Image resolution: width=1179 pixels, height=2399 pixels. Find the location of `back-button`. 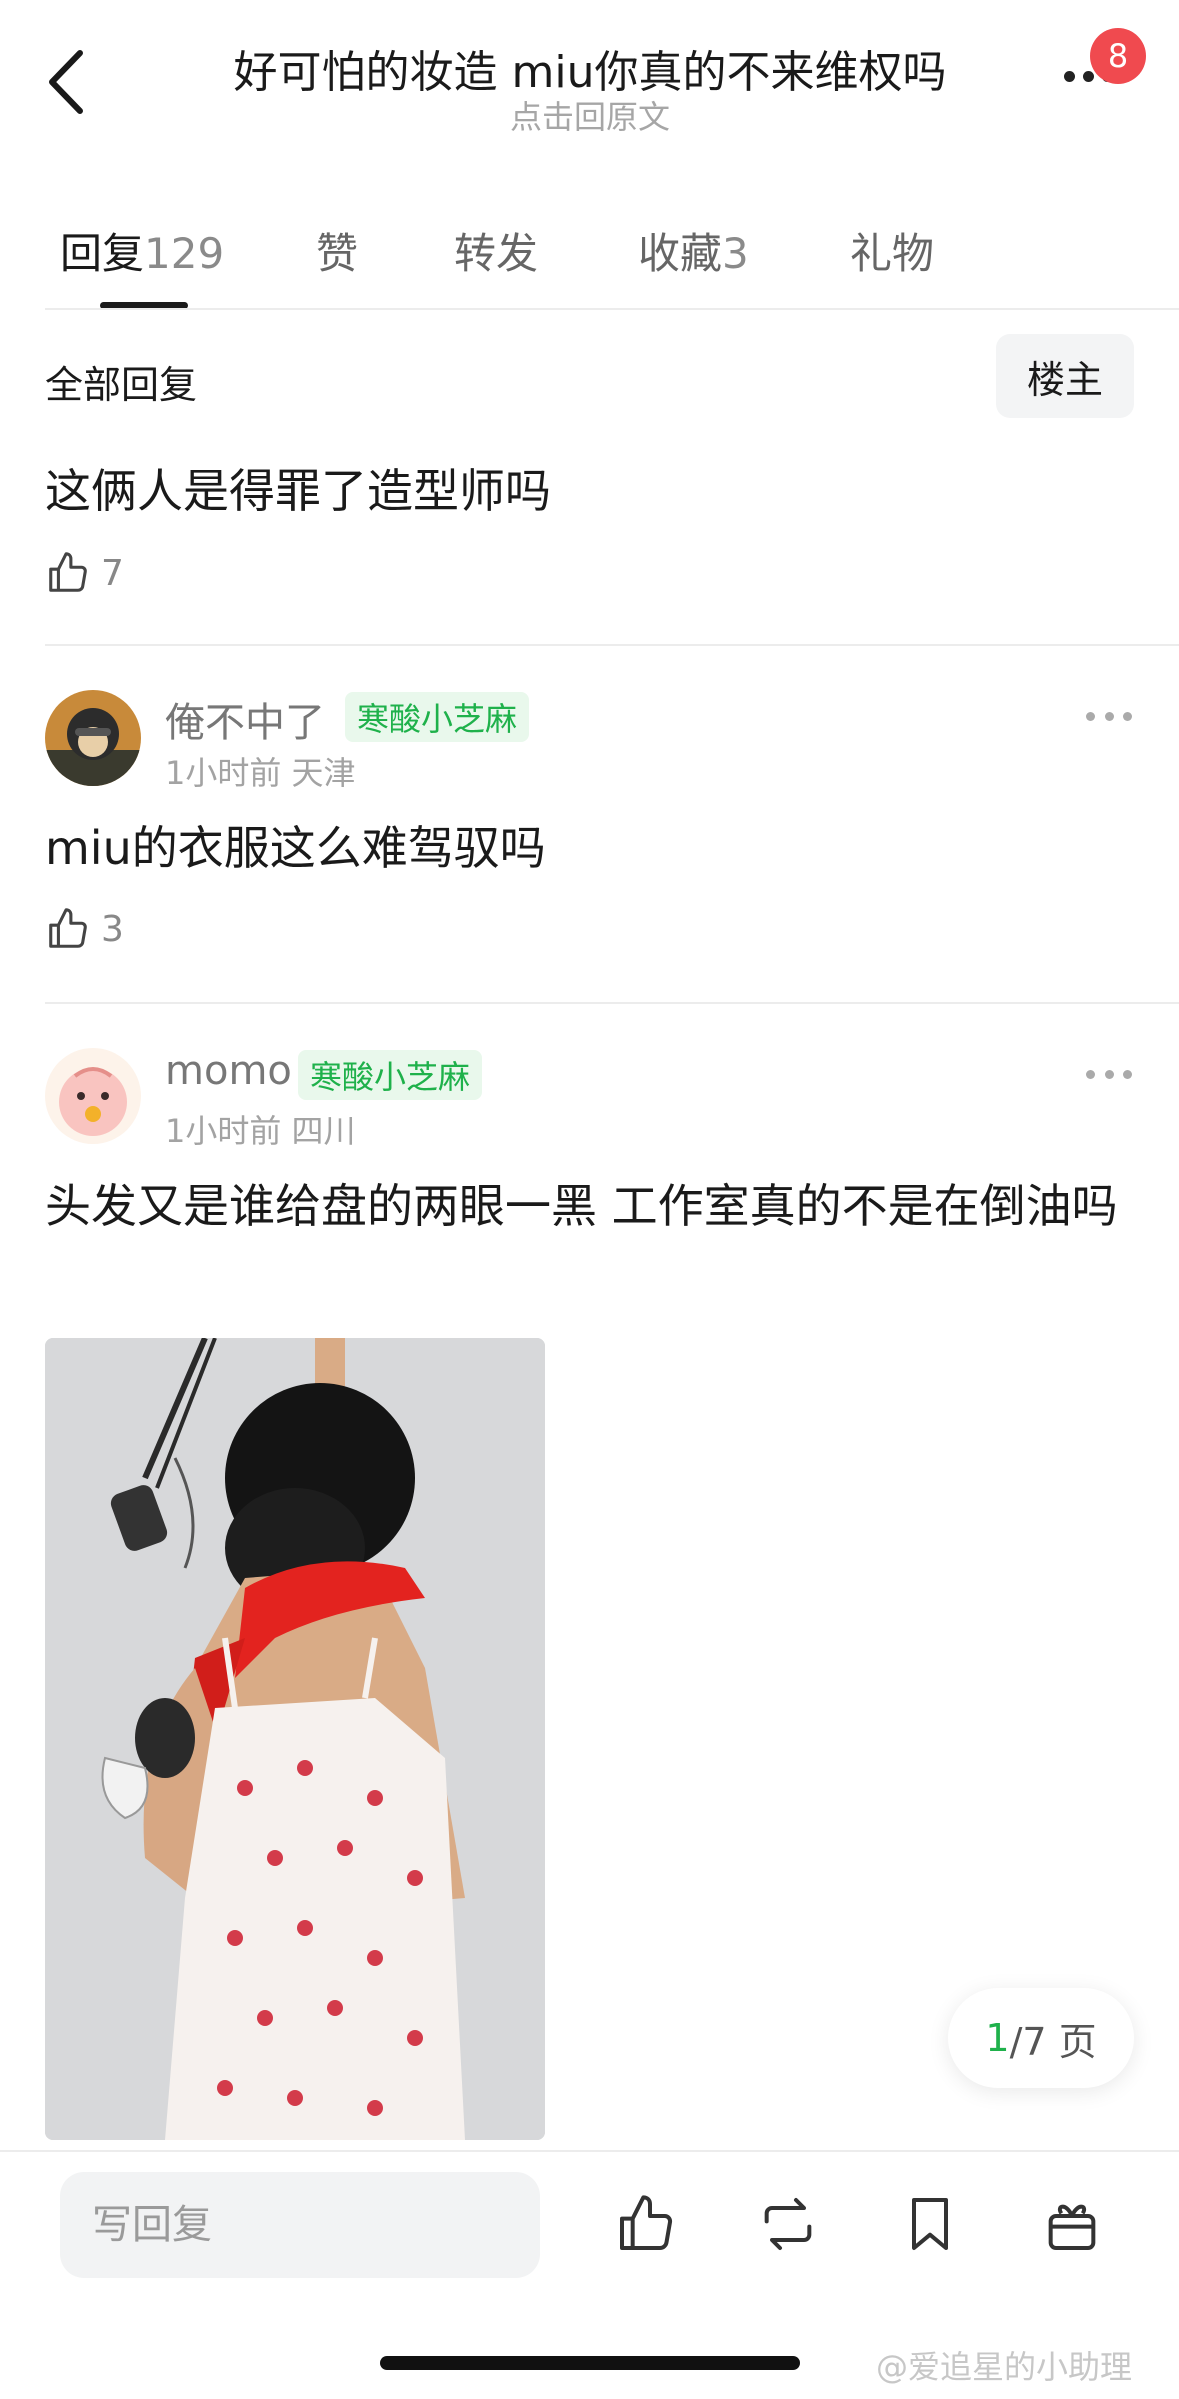

back-button is located at coordinates (66, 82).